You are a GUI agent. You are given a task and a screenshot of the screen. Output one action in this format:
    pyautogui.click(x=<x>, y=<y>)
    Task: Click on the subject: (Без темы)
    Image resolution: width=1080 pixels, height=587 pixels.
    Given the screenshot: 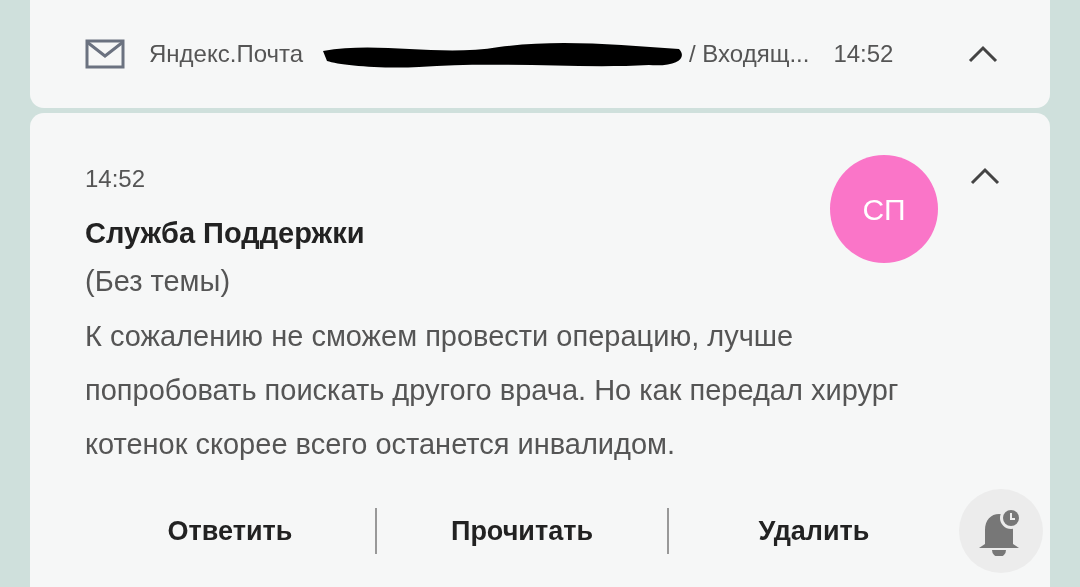 What is the action you would take?
    pyautogui.click(x=158, y=281)
    